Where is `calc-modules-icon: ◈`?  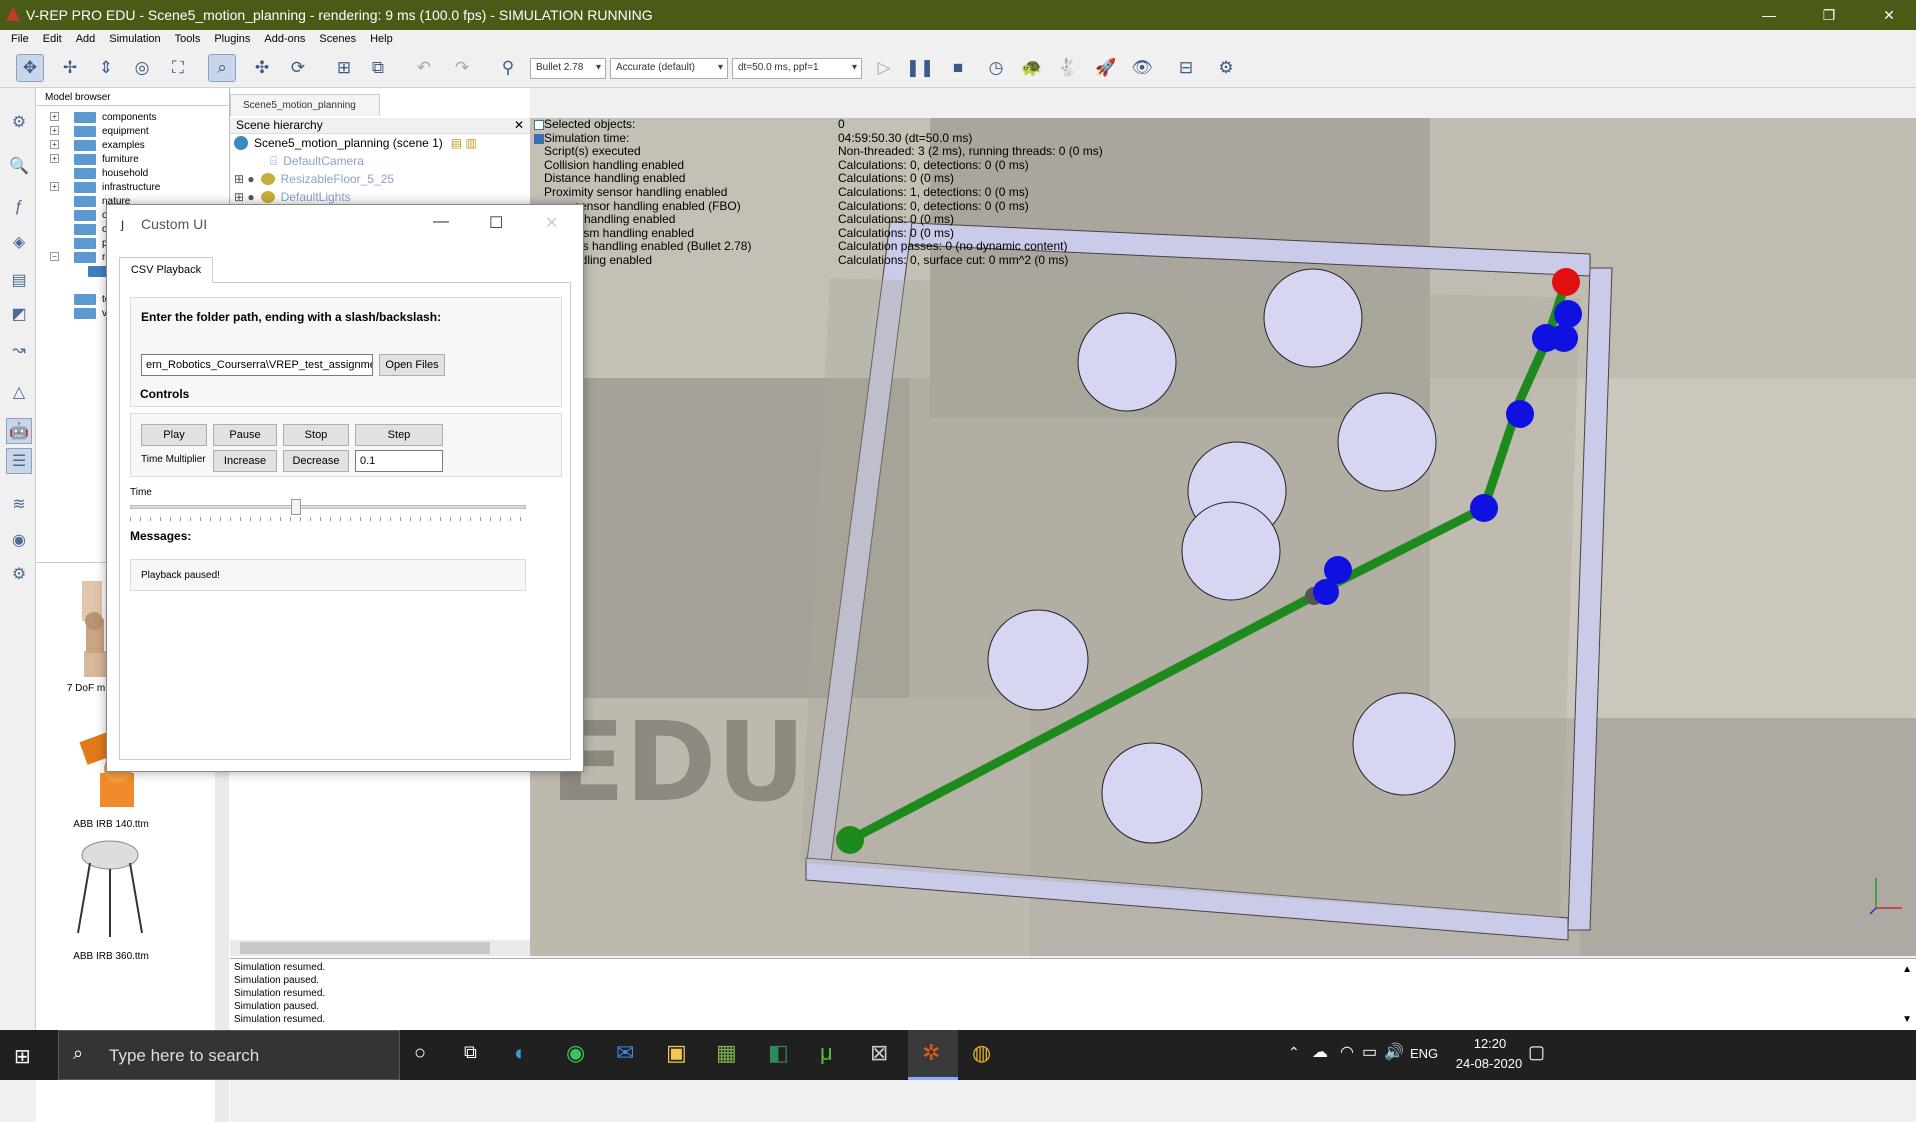 calc-modules-icon: ◈ is located at coordinates (19, 243).